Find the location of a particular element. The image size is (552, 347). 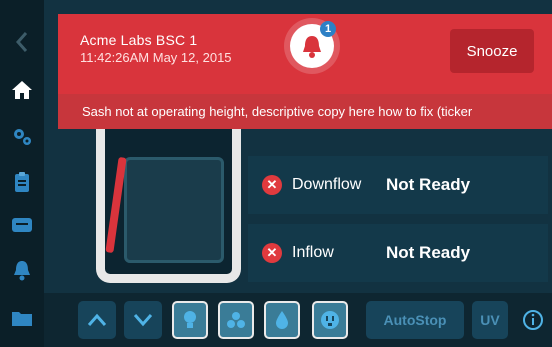

info-button is located at coordinates (533, 320).